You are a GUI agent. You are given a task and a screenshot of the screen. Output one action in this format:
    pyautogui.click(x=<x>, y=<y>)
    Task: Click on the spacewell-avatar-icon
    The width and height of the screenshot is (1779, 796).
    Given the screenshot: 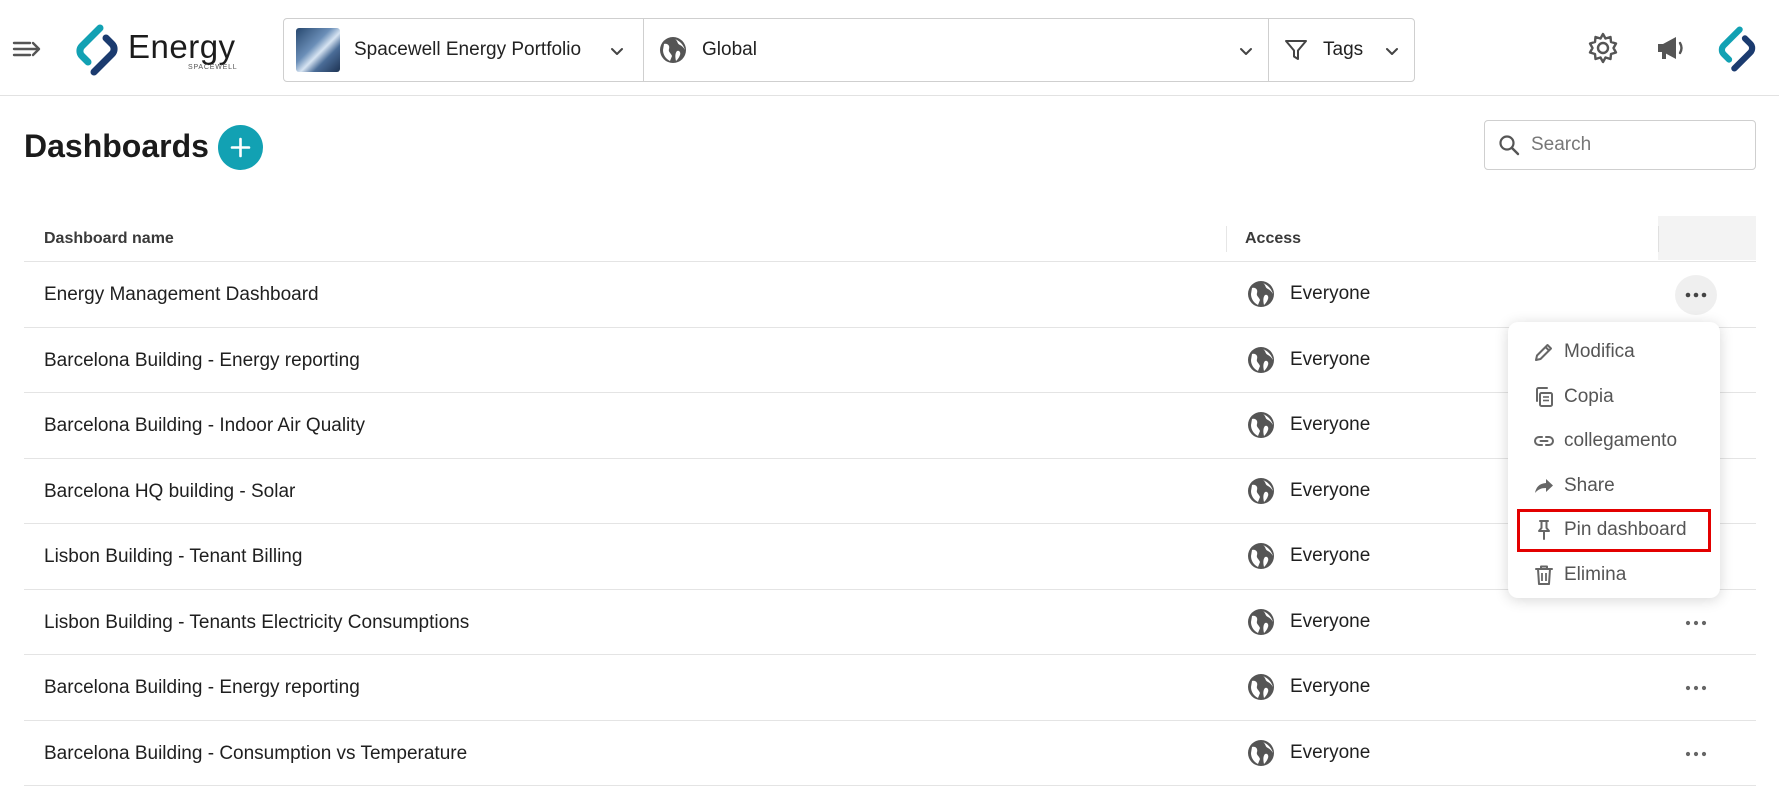 What is the action you would take?
    pyautogui.click(x=1737, y=49)
    